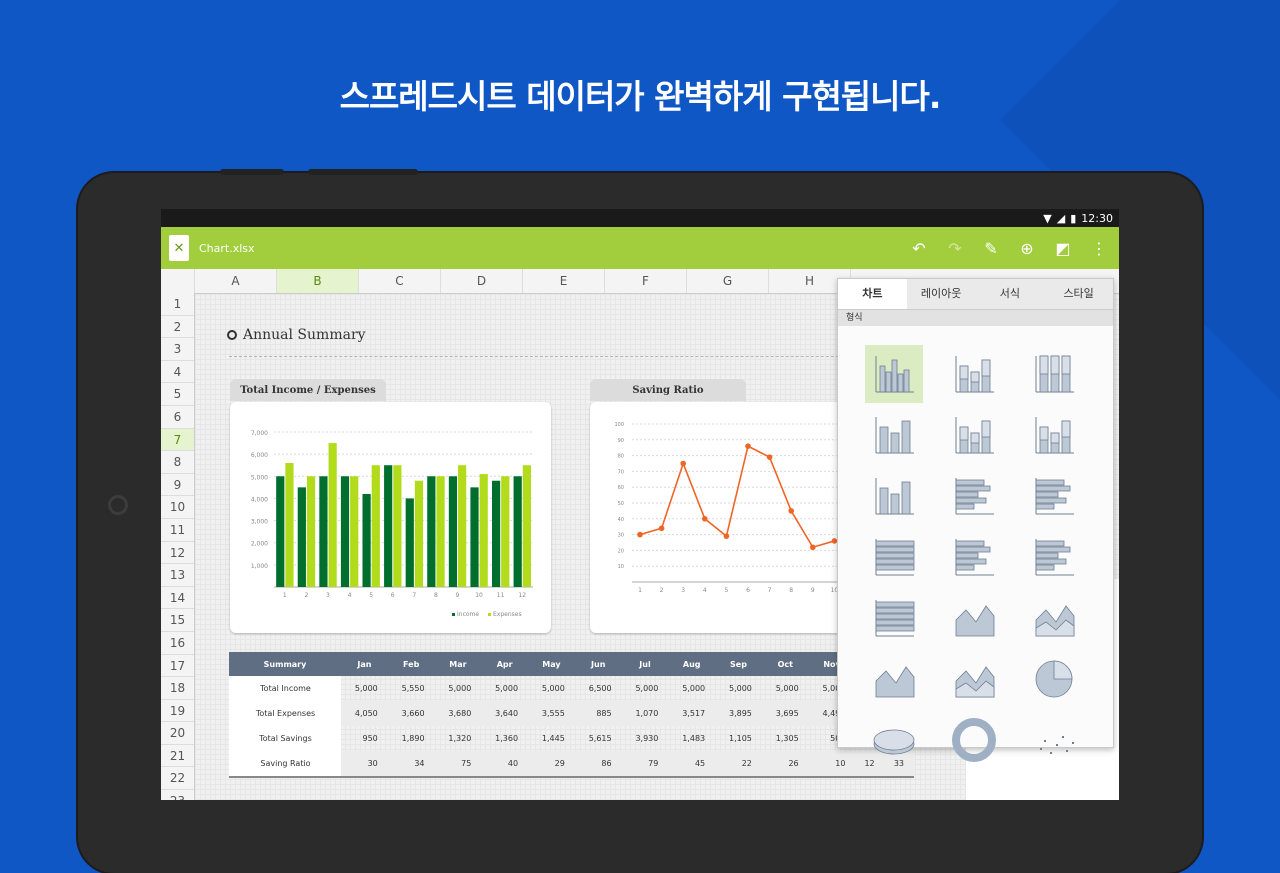  Describe the element at coordinates (177, 394) in the screenshot. I see `row-5: 5` at that location.